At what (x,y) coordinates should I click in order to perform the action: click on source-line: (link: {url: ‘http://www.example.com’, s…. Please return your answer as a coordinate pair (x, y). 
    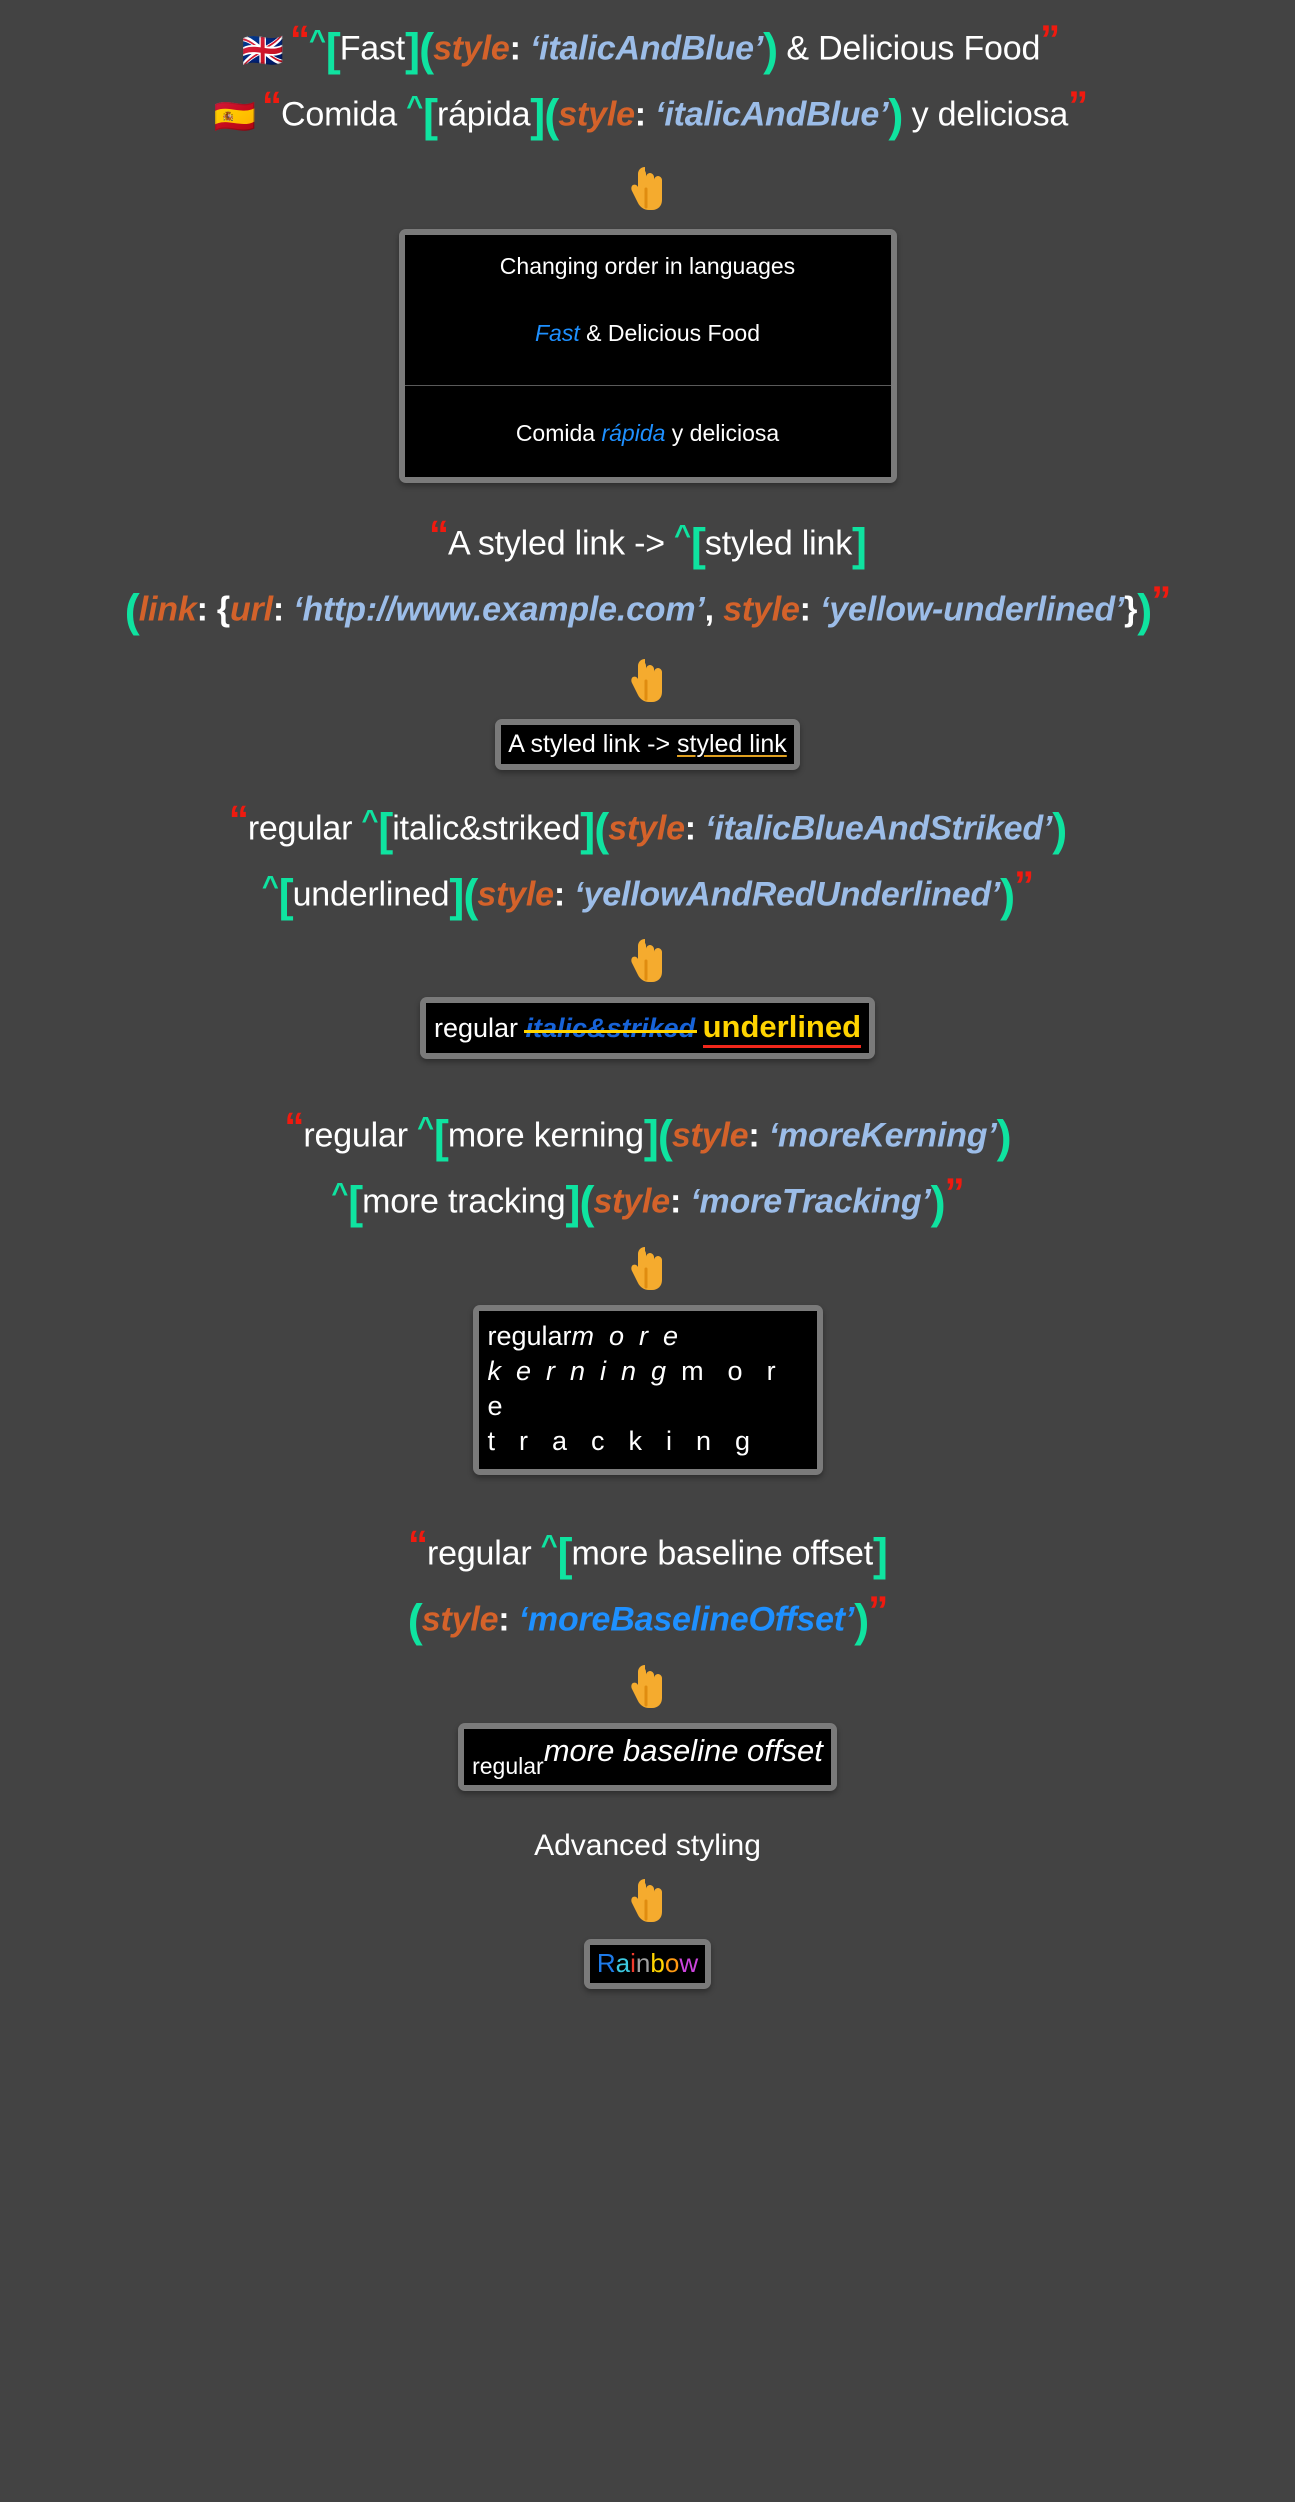
    Looking at the image, I should click on (647, 608).